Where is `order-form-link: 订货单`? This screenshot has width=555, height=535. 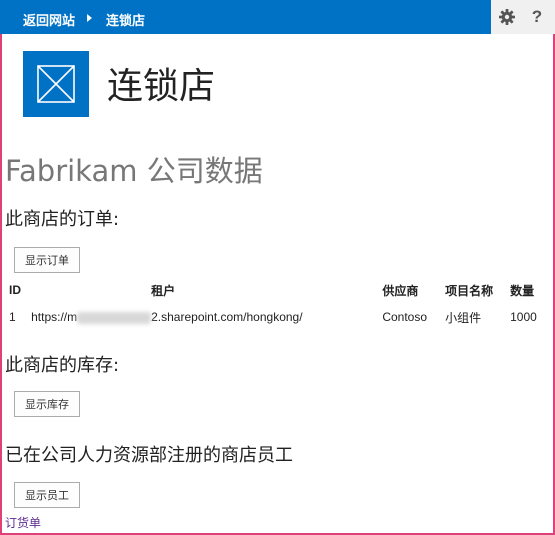
order-form-link: 订货单 is located at coordinates (23, 522).